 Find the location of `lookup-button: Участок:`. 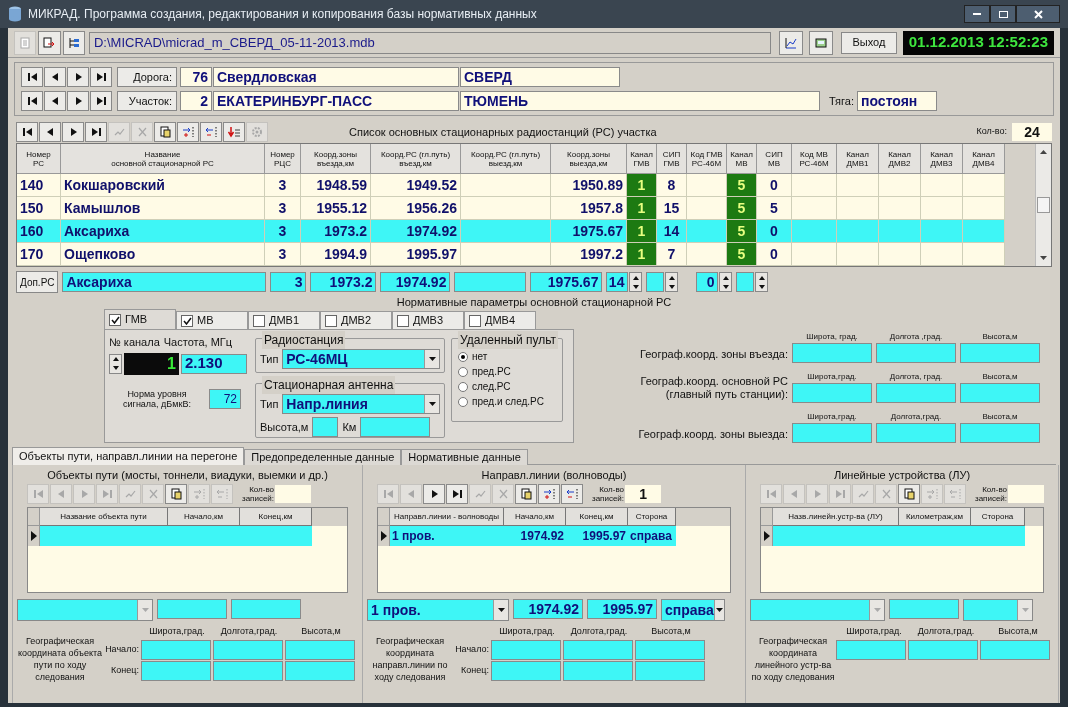

lookup-button: Участок: is located at coordinates (147, 101).